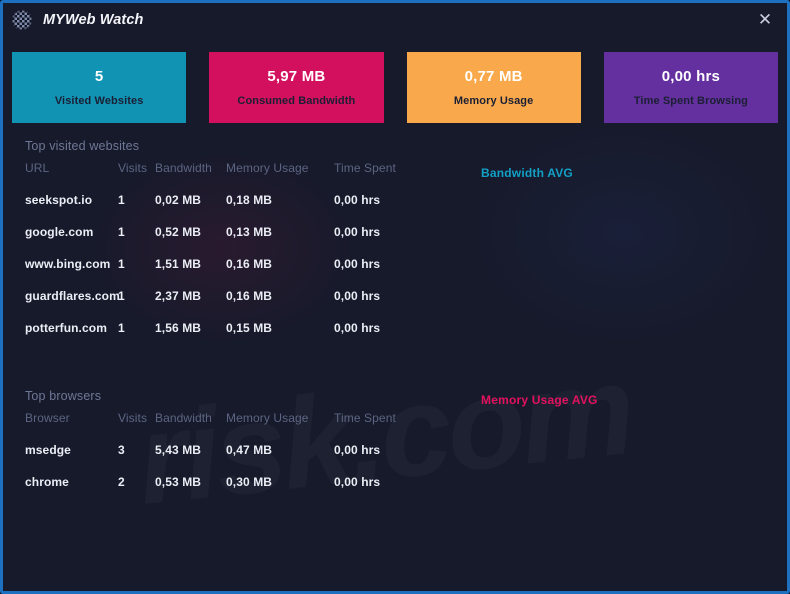 Image resolution: width=790 pixels, height=594 pixels. I want to click on cell-bandwidth: 1,51 MB, so click(178, 264).